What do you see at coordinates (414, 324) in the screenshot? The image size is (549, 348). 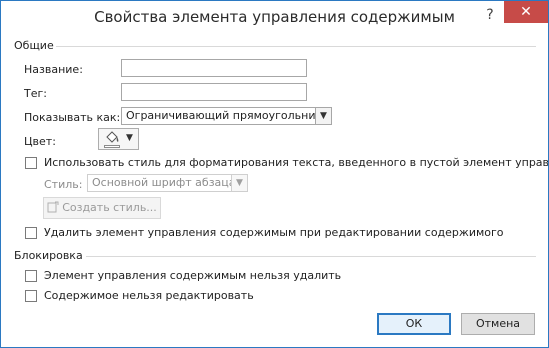 I see `ok-button: ОК` at bounding box center [414, 324].